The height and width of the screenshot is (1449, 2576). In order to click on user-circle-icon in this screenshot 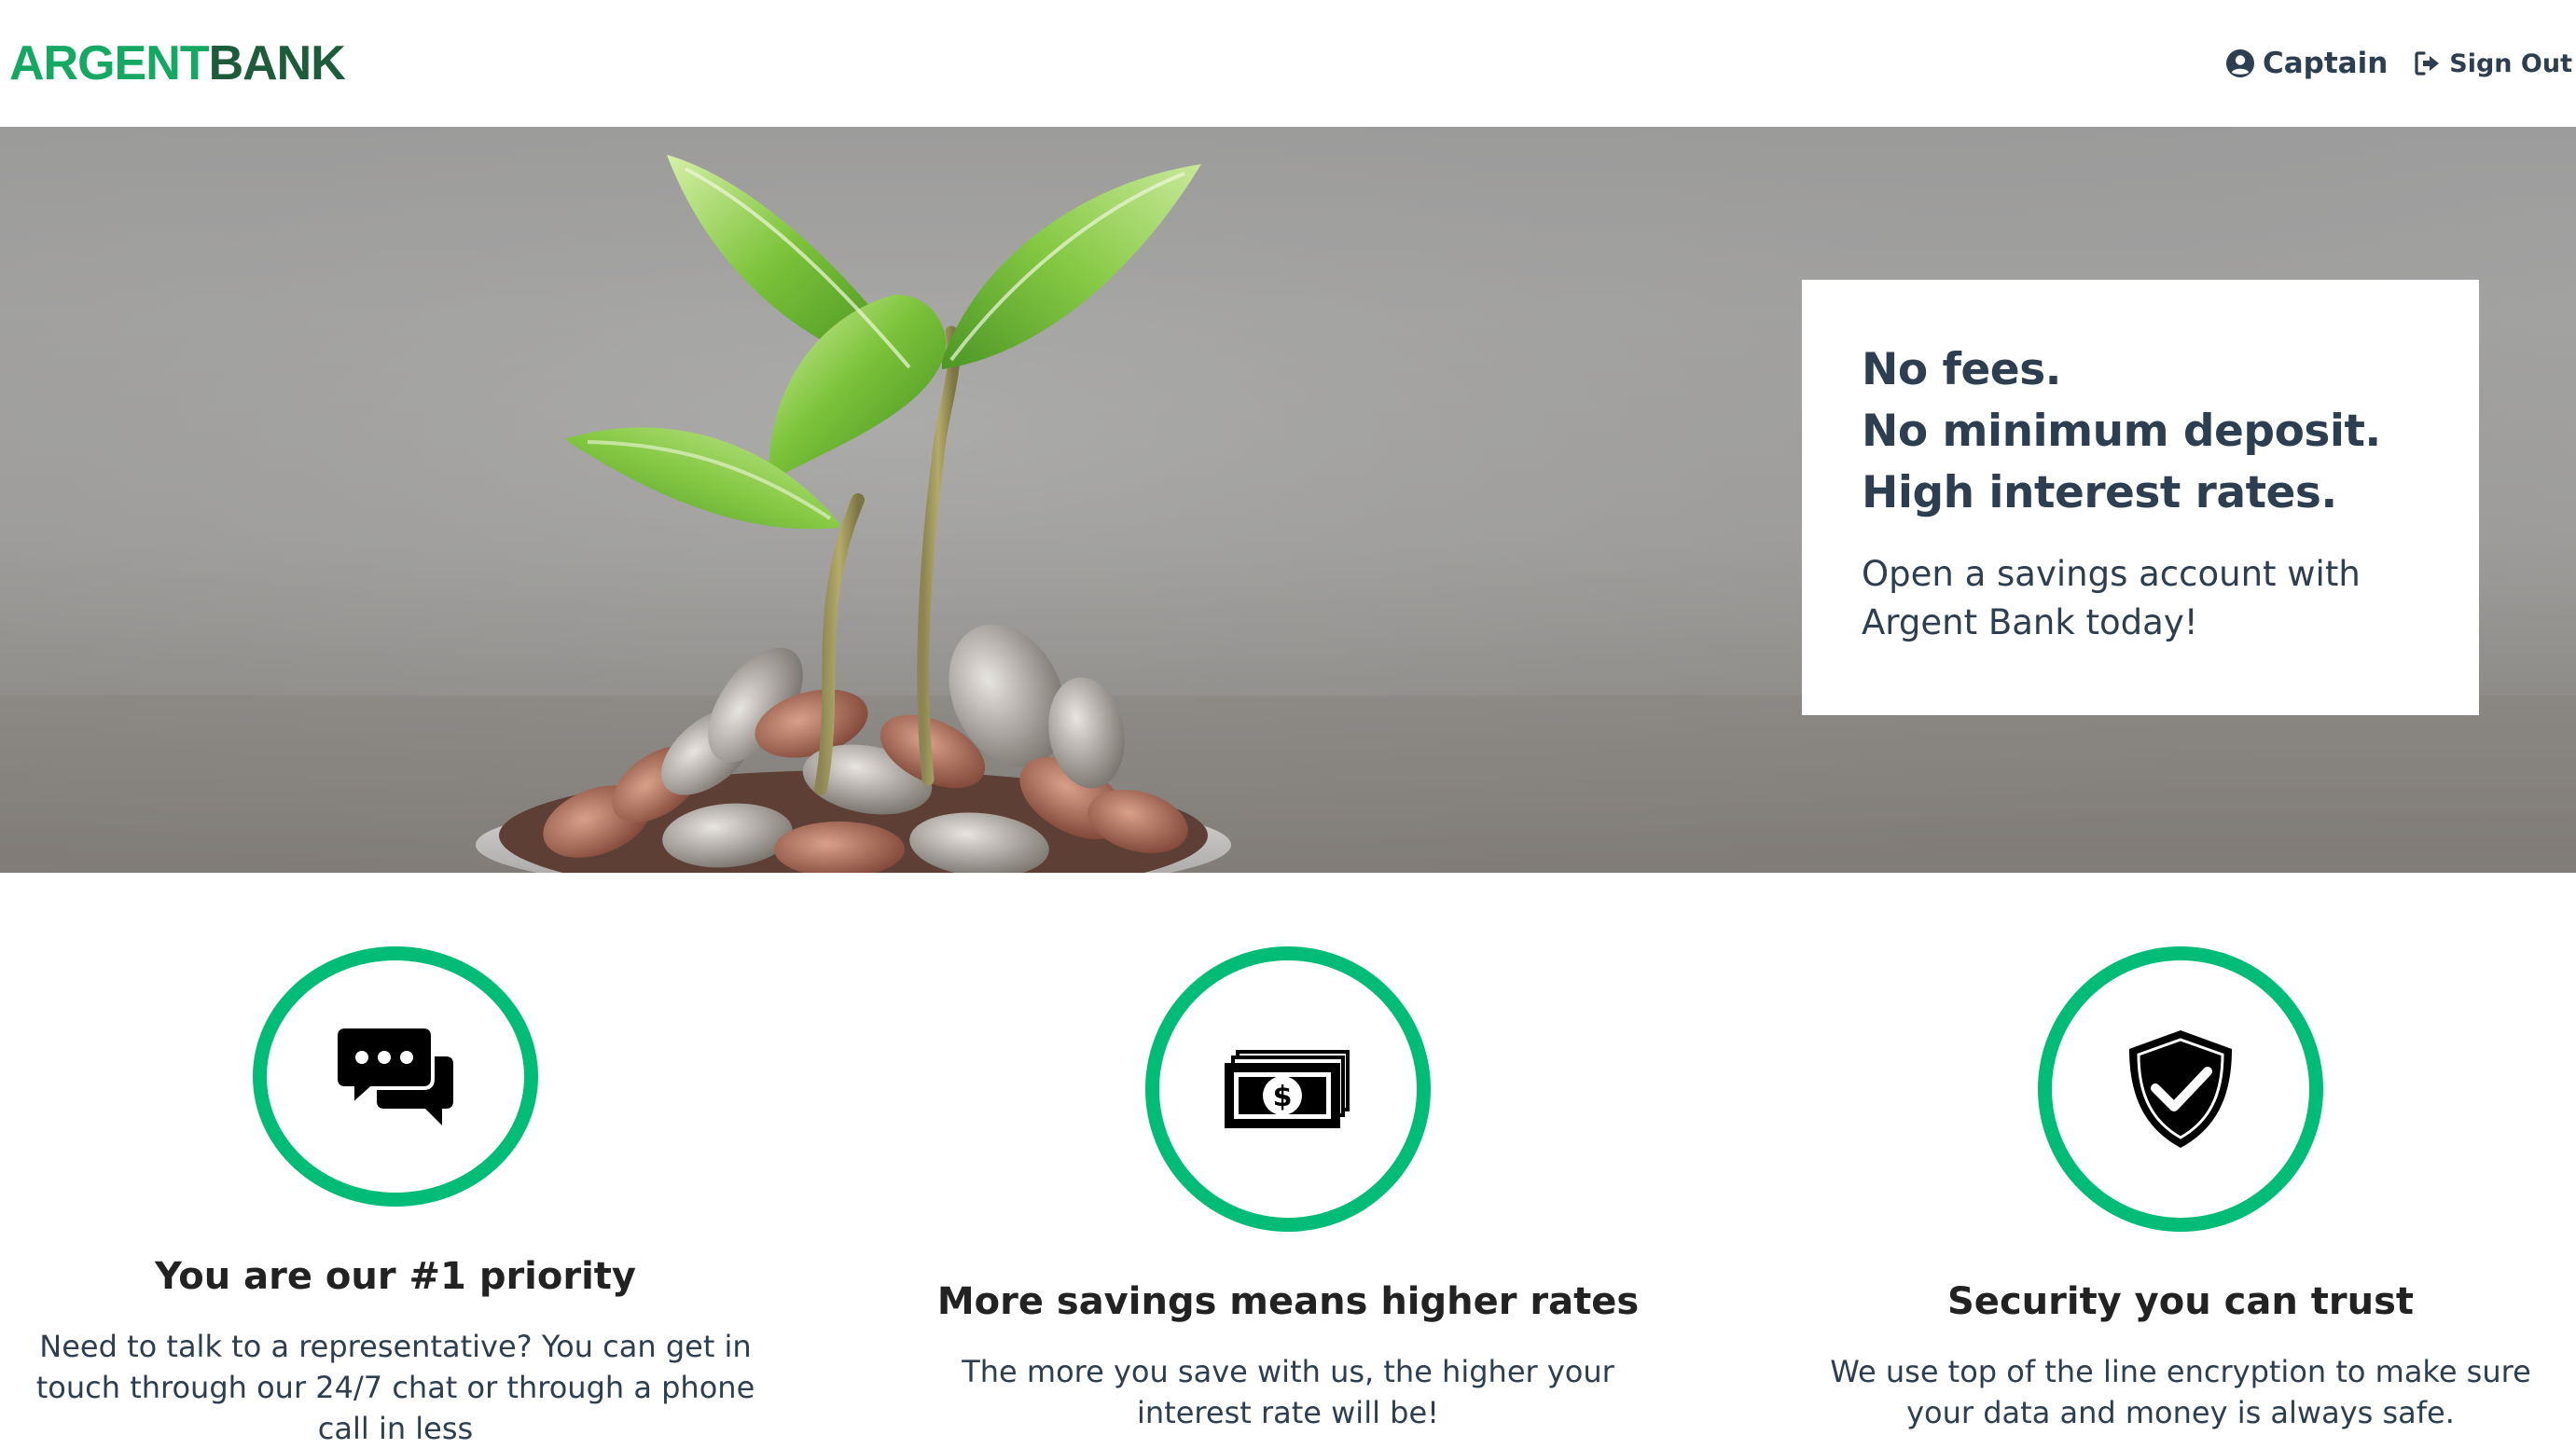, I will do `click(2239, 63)`.